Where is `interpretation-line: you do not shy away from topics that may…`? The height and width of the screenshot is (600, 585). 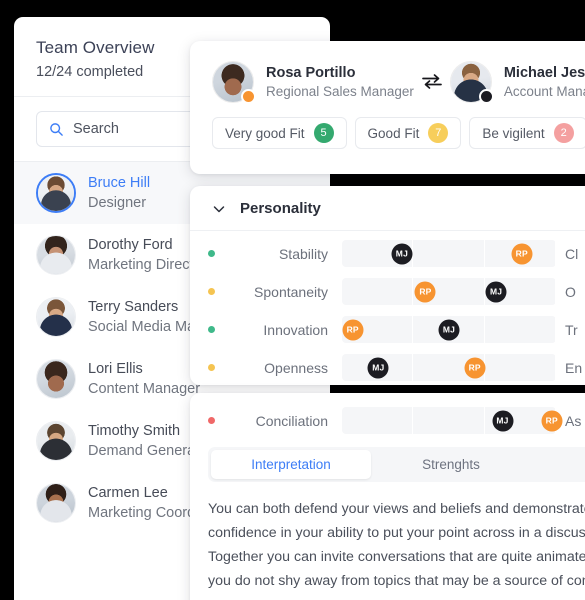
interpretation-line: you do not shy away from topics that may… is located at coordinates (396, 581).